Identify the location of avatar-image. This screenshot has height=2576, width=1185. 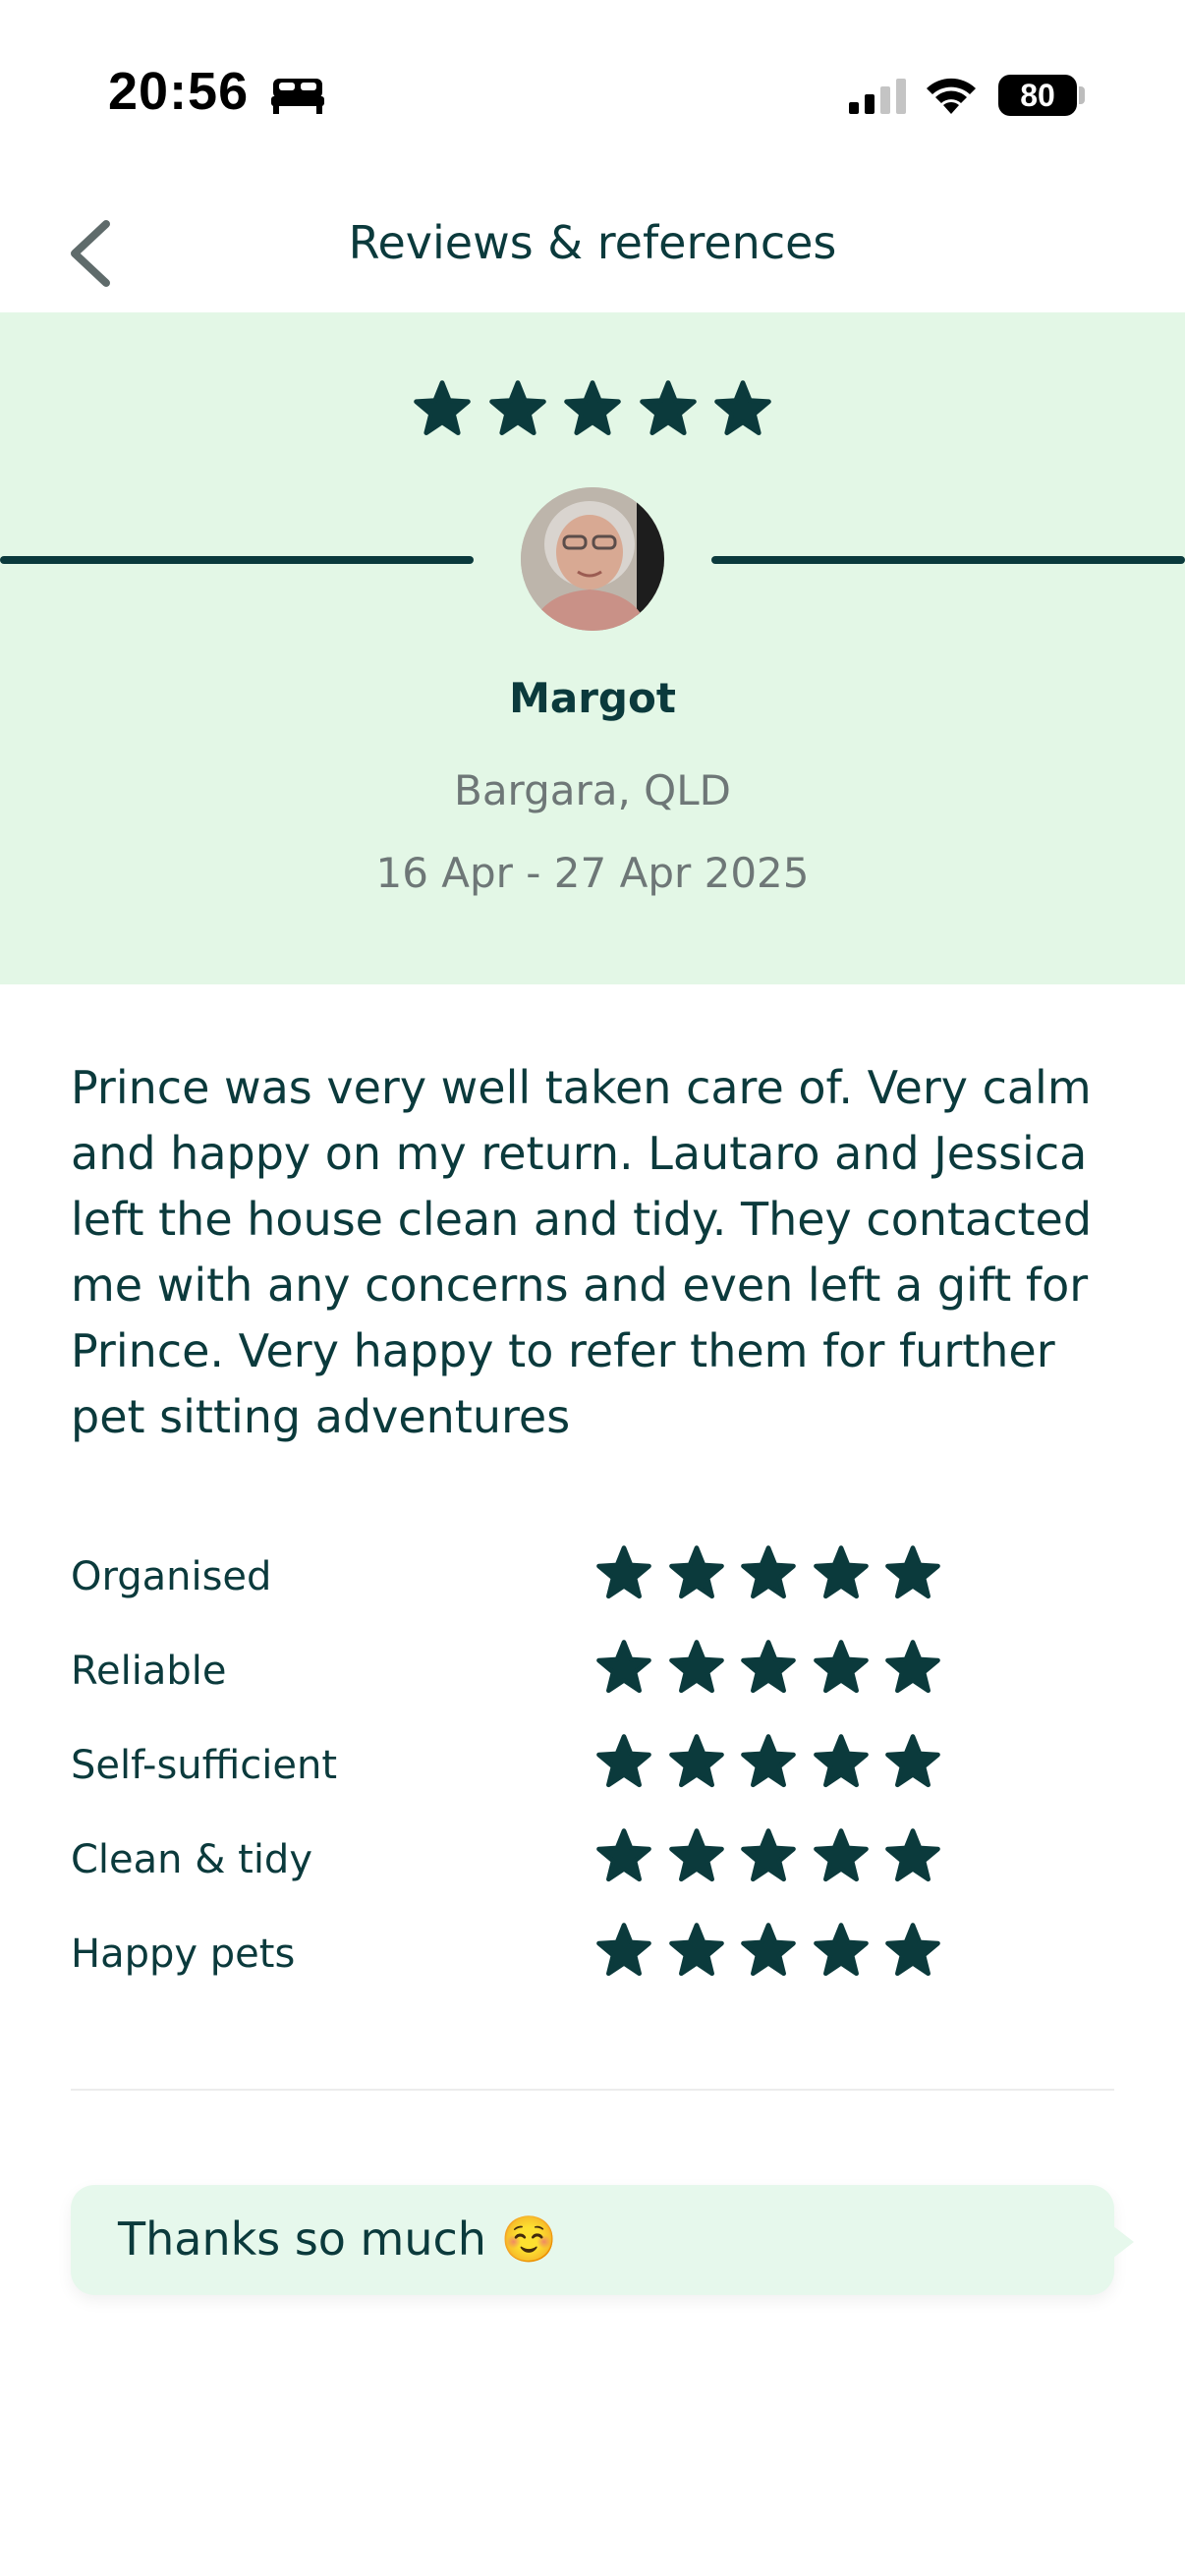
(592, 559).